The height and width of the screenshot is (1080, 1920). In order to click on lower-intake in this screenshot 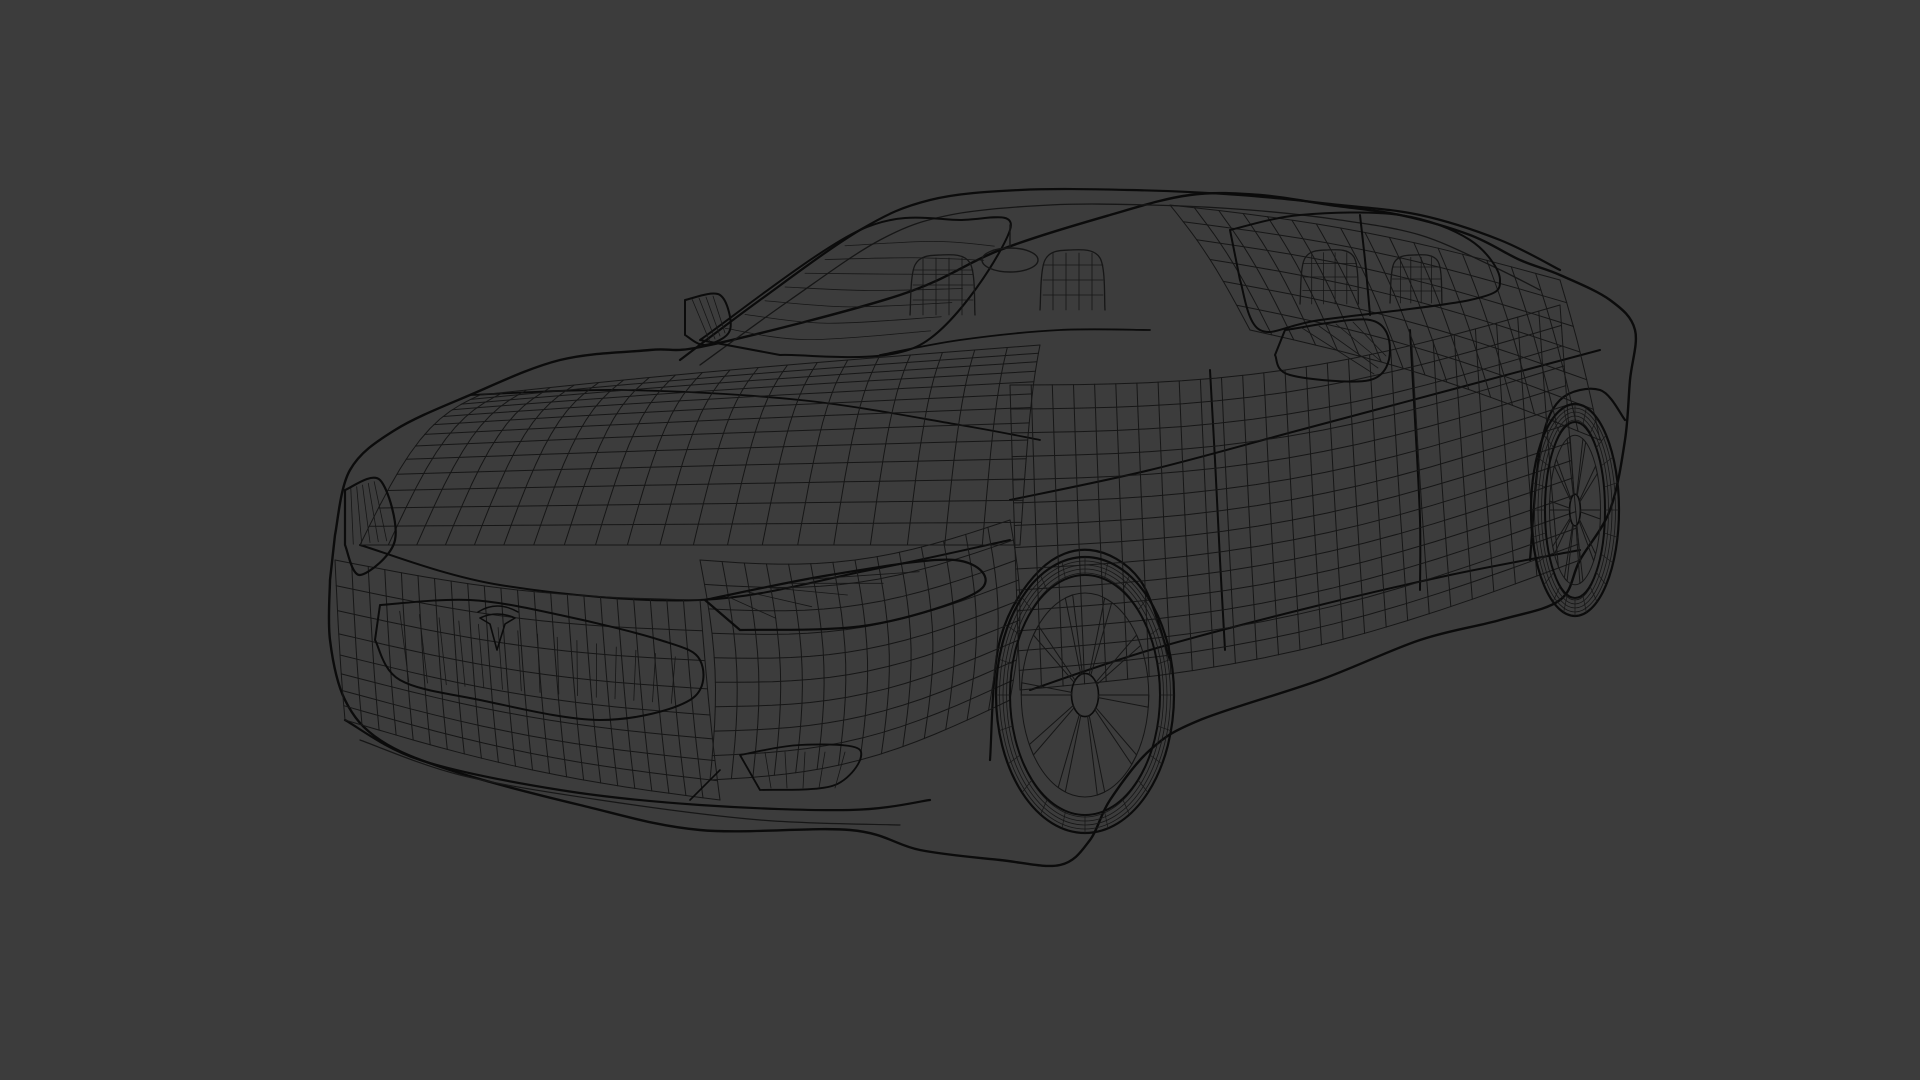, I will do `click(801, 767)`.